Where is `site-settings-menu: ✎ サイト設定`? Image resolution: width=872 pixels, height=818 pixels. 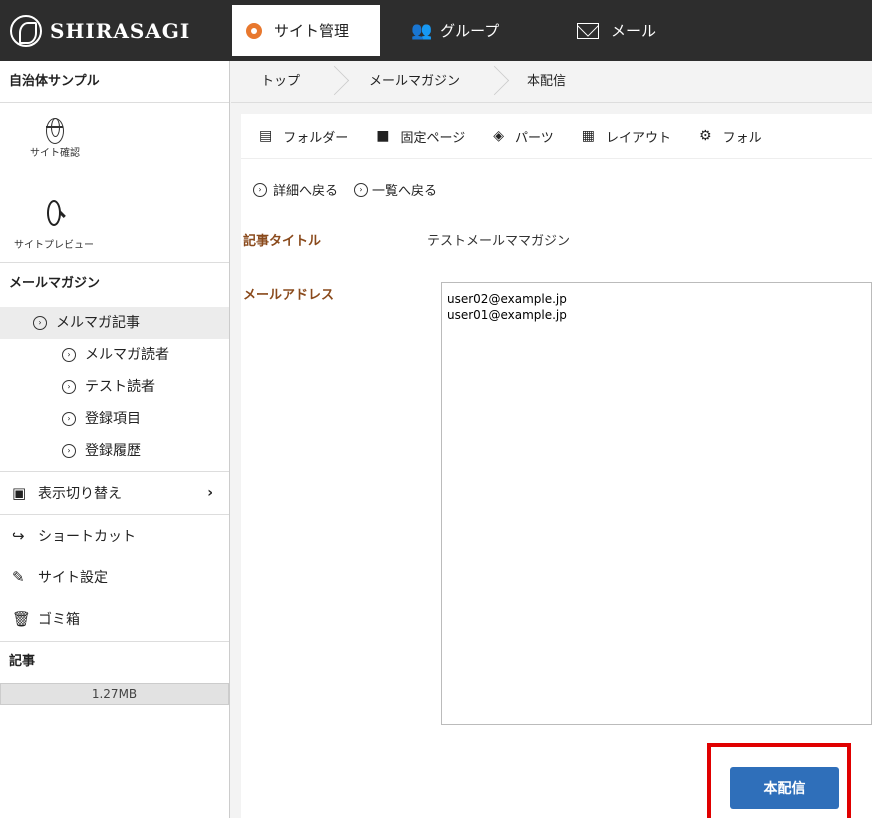
site-settings-menu: ✎ サイト設定 is located at coordinates (114, 577).